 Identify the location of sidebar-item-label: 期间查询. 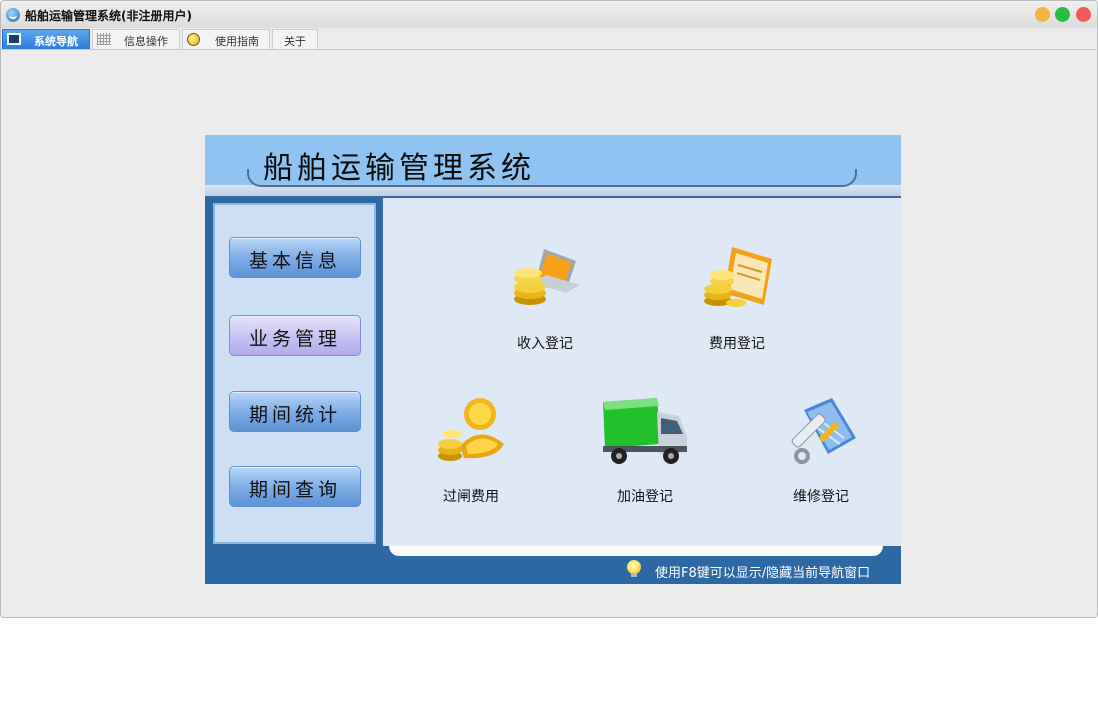
(294, 490).